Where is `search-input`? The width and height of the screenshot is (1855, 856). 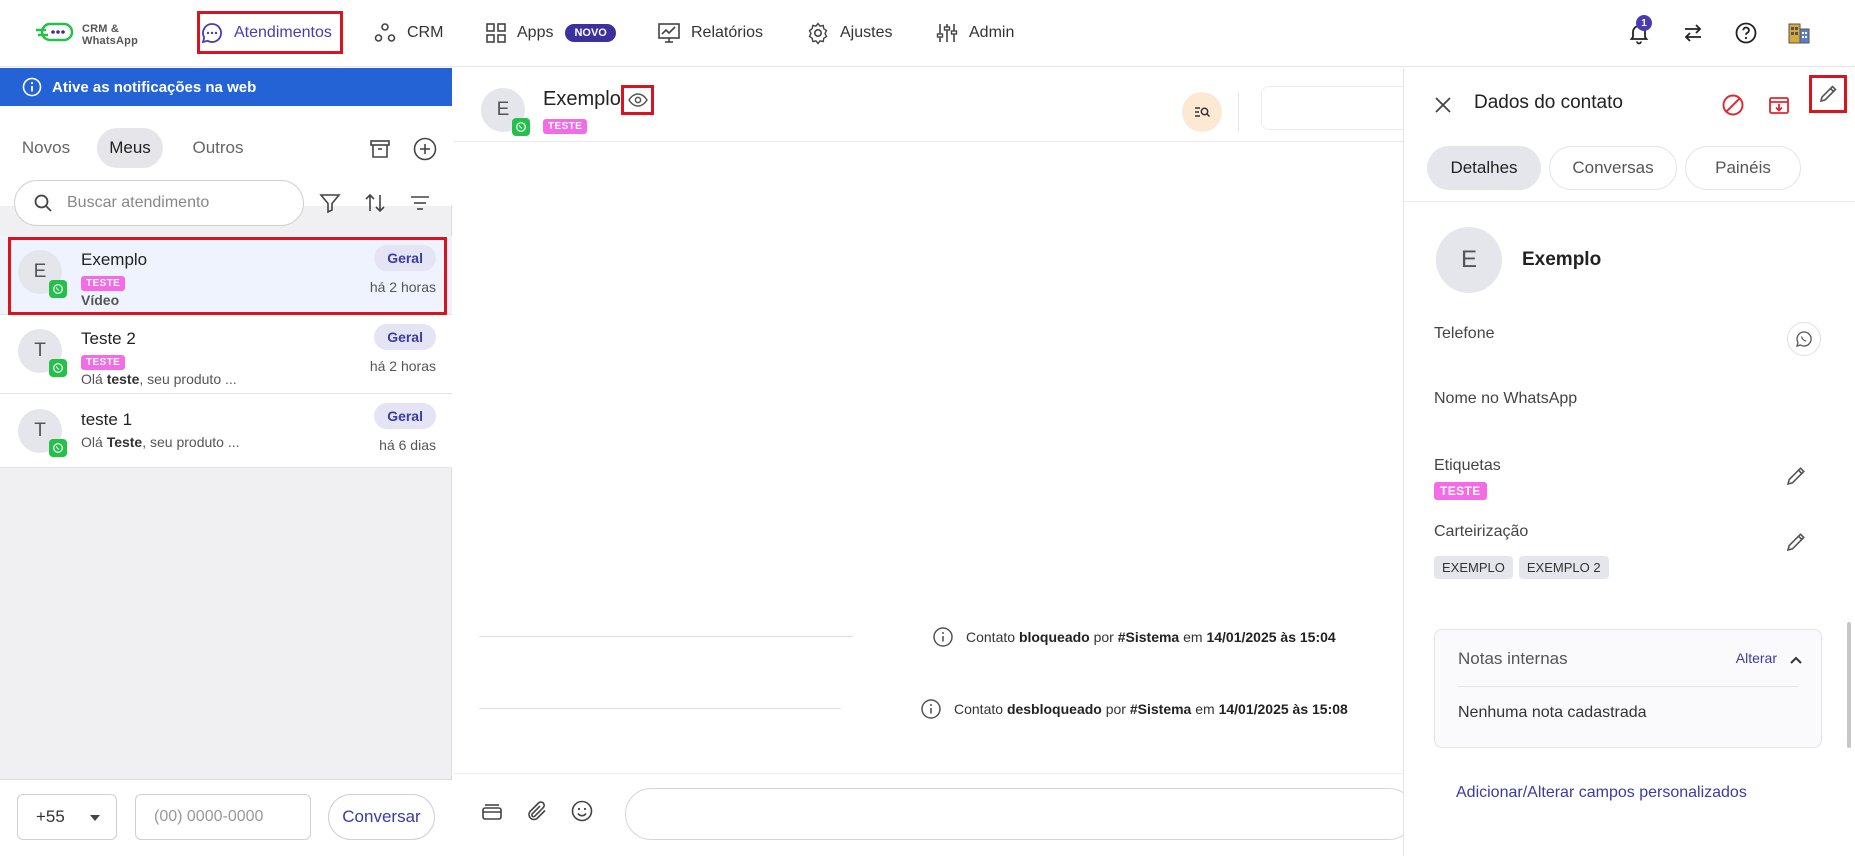
search-input is located at coordinates (167, 203).